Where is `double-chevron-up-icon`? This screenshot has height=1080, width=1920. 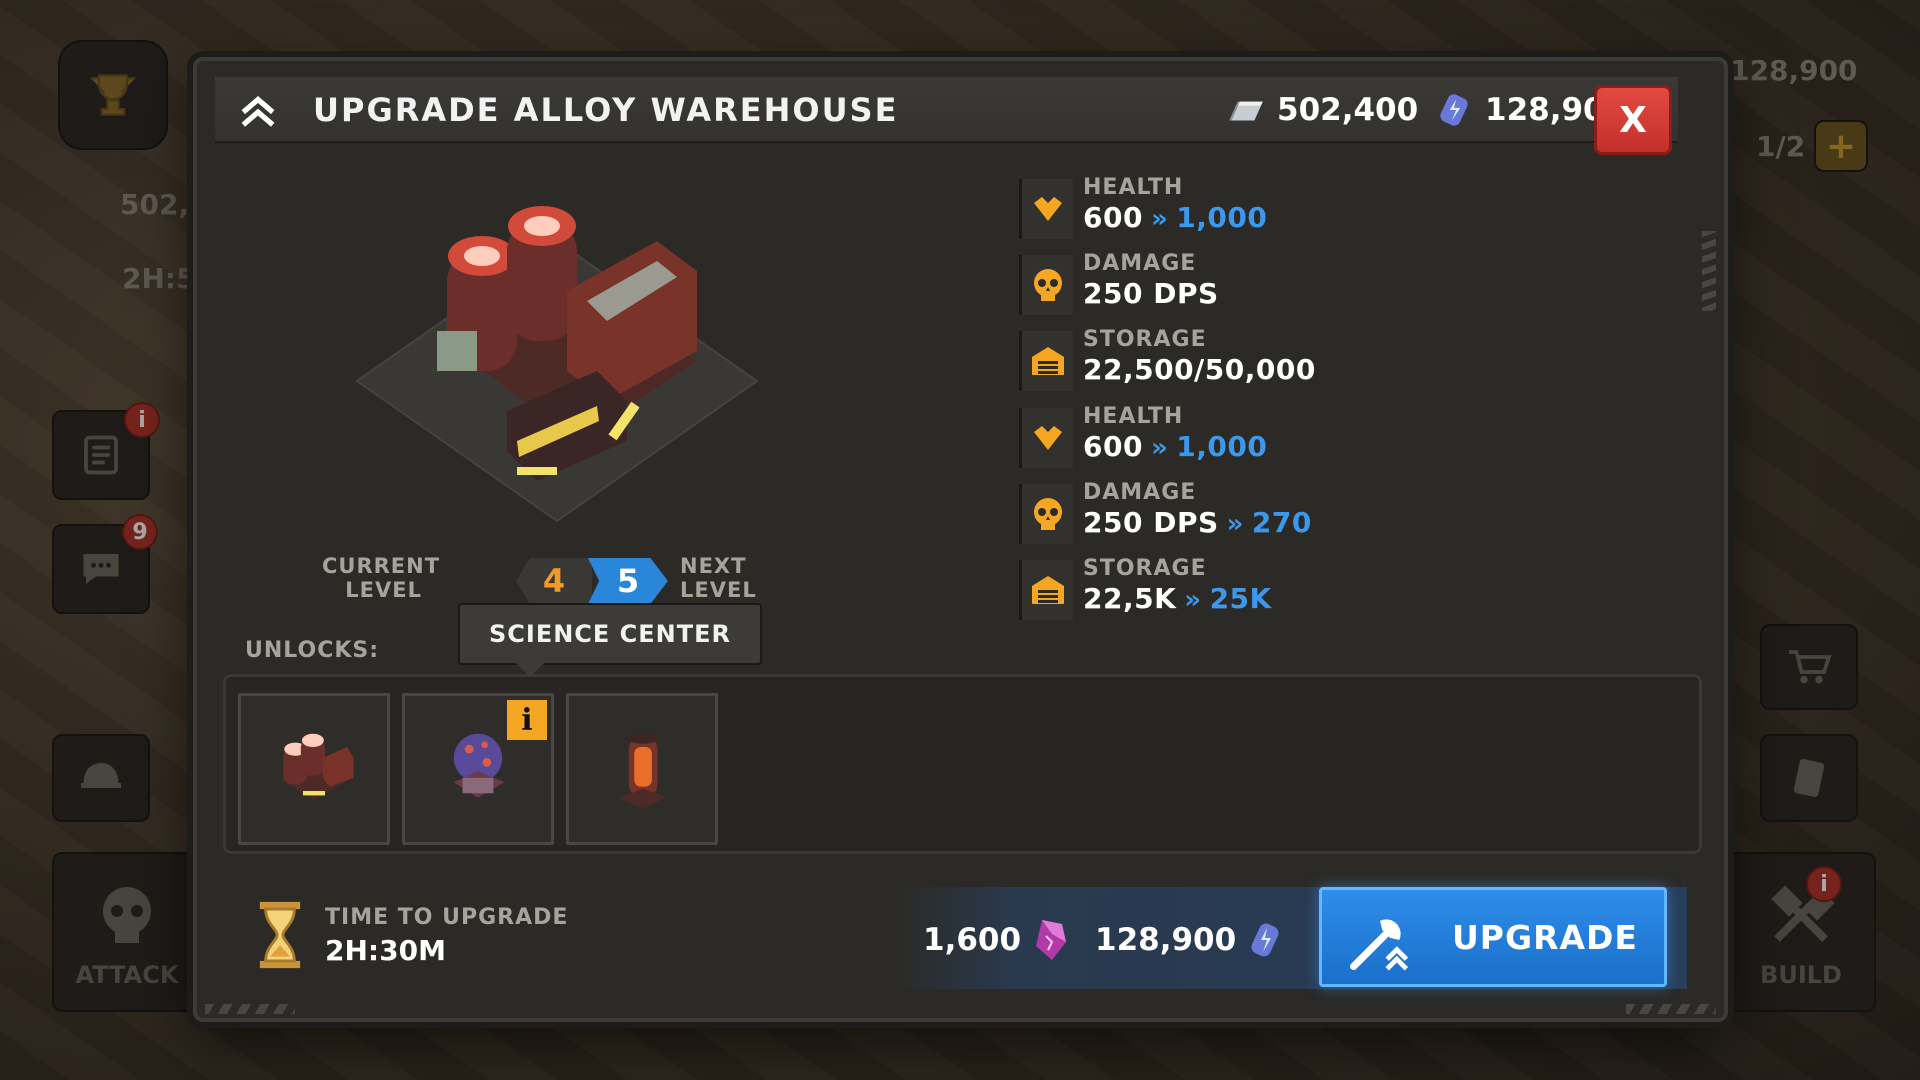 double-chevron-up-icon is located at coordinates (258, 111).